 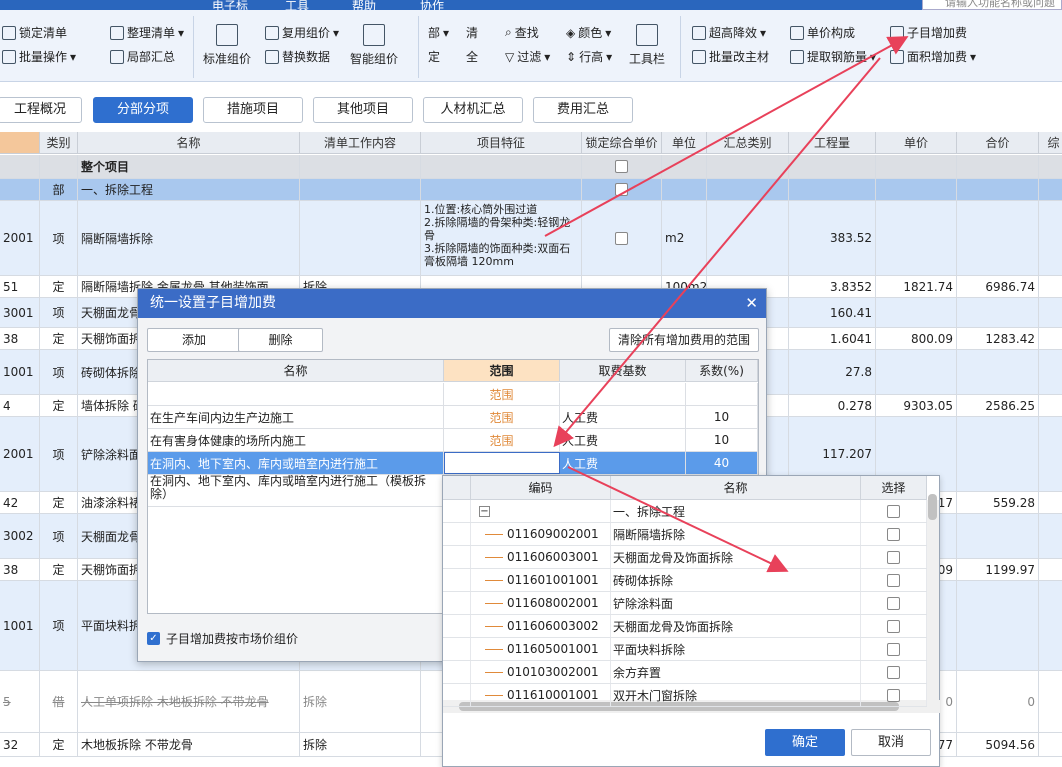 What do you see at coordinates (730, 56) in the screenshot?
I see `batch-main-material-button: 批量改主材` at bounding box center [730, 56].